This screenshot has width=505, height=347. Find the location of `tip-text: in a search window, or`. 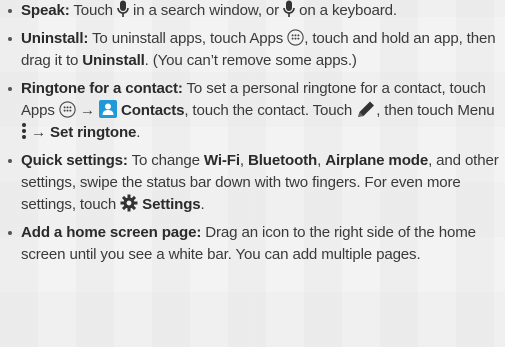

tip-text: in a search window, or is located at coordinates (206, 10).